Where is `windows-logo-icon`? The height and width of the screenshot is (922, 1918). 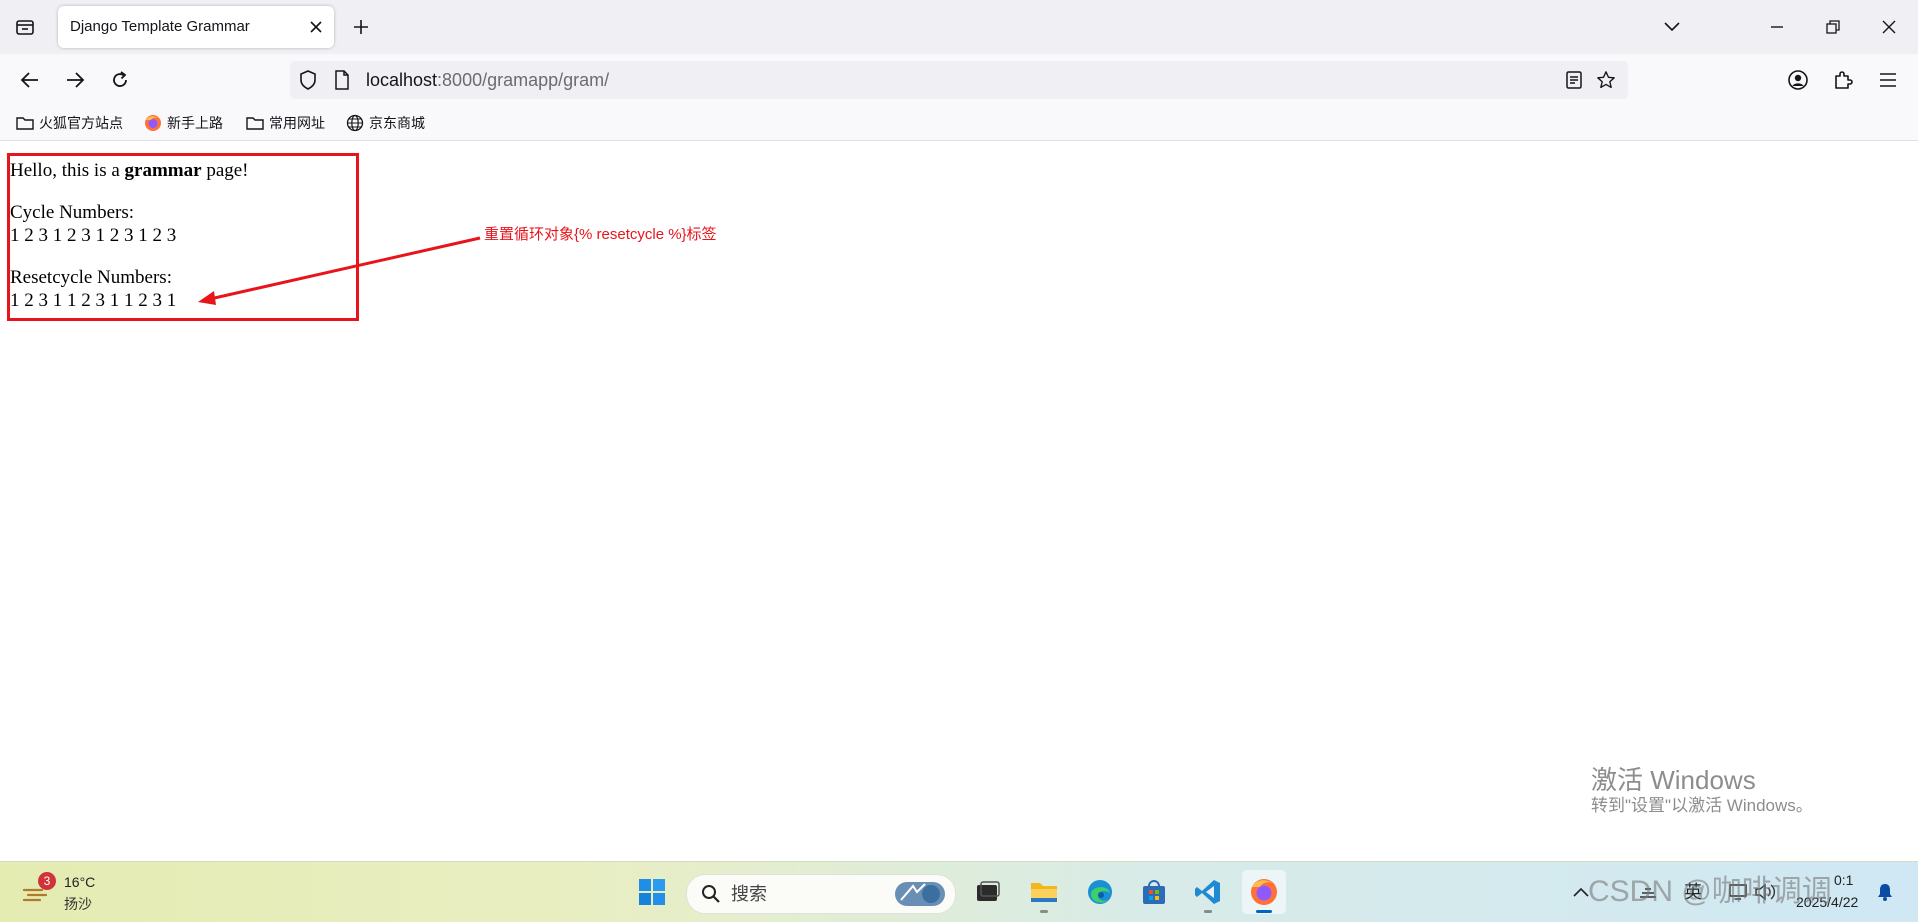 windows-logo-icon is located at coordinates (652, 892).